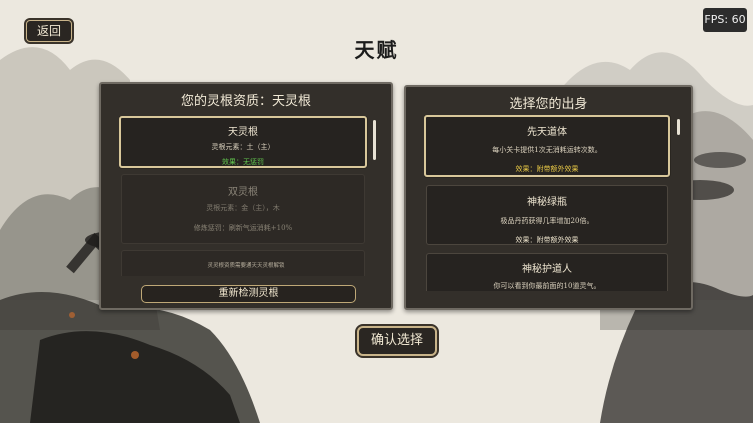 Image resolution: width=753 pixels, height=423 pixels. Describe the element at coordinates (548, 104) in the screenshot. I see `origin-header: 选择您的出身` at that location.